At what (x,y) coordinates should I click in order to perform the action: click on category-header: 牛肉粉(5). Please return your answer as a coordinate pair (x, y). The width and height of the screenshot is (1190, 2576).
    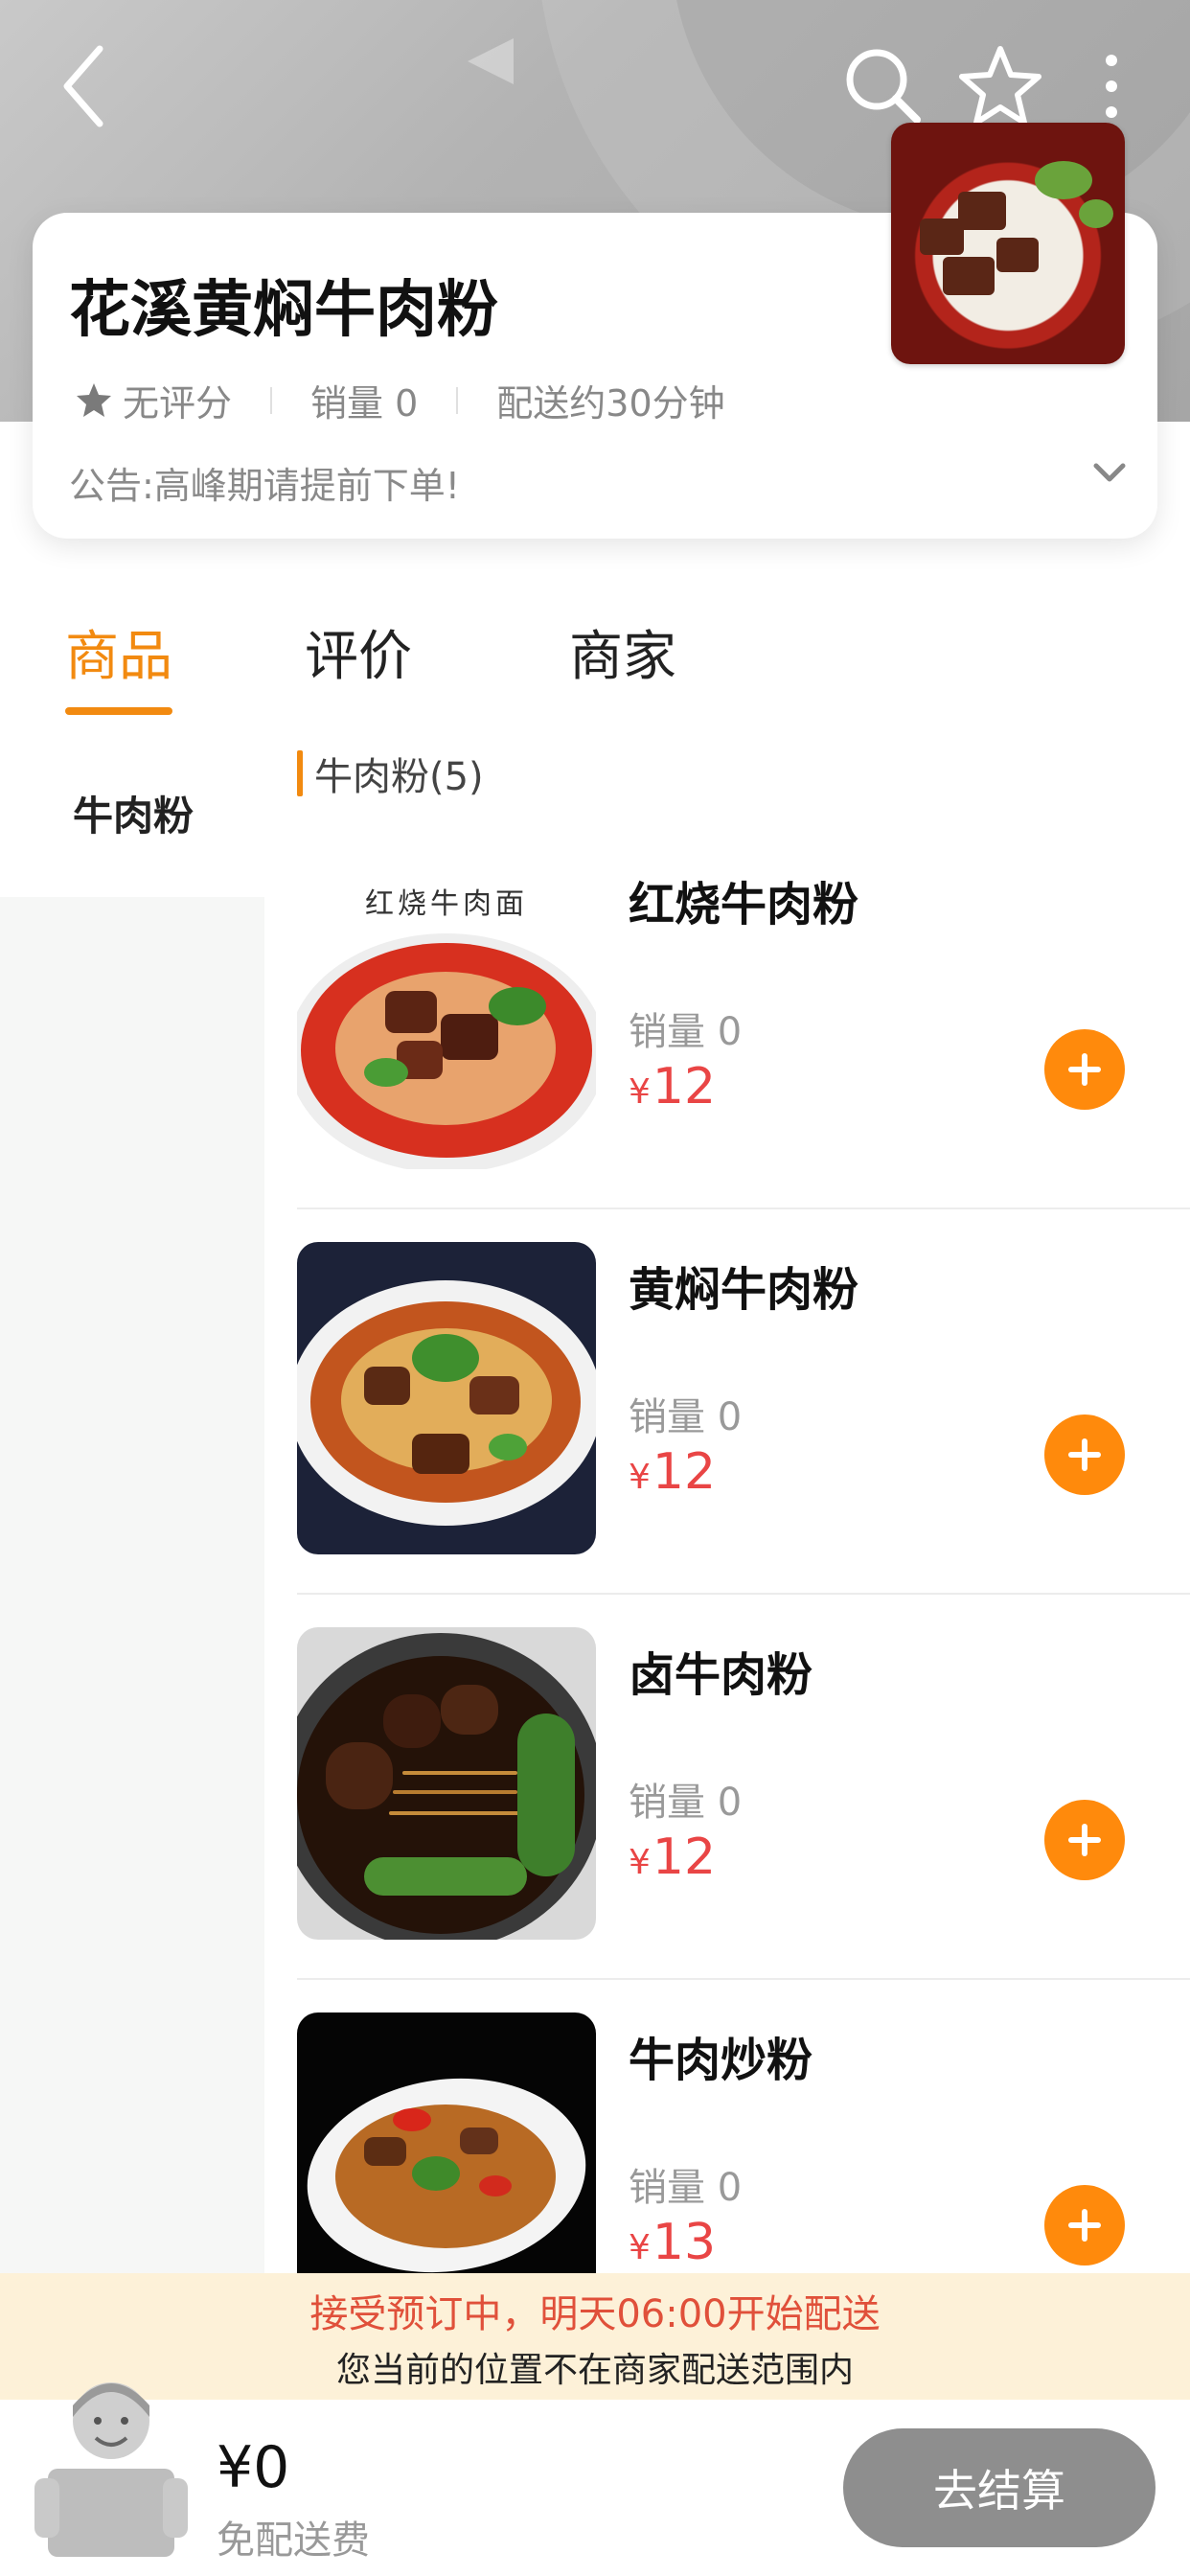
    Looking at the image, I should click on (390, 773).